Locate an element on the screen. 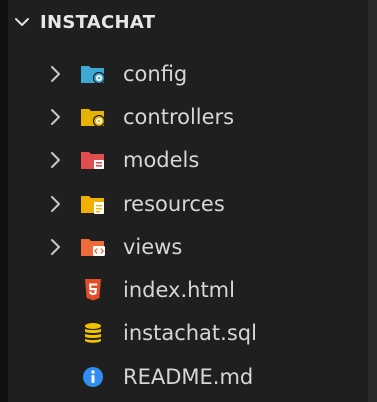  tree-item-instachat-sql: instachat.sql is located at coordinates (188, 333).